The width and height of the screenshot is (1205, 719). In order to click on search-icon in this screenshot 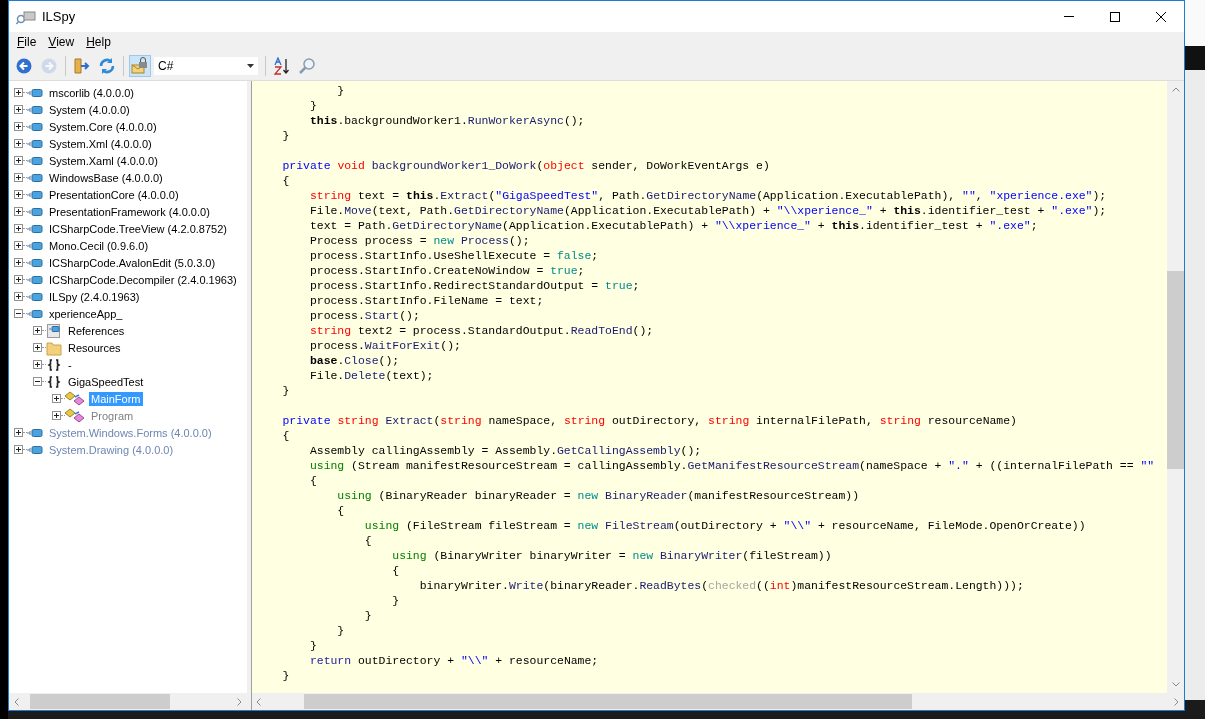, I will do `click(307, 66)`.